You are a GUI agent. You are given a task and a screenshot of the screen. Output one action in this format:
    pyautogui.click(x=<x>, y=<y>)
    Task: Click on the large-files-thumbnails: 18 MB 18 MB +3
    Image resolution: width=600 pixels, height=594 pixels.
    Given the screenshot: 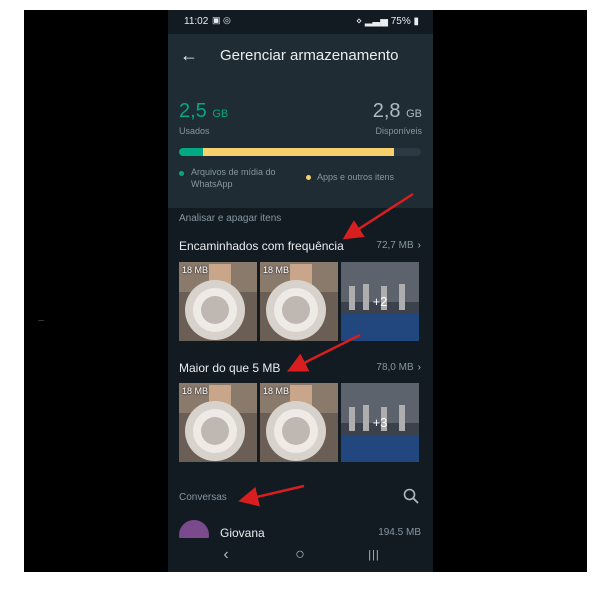 What is the action you would take?
    pyautogui.click(x=301, y=422)
    